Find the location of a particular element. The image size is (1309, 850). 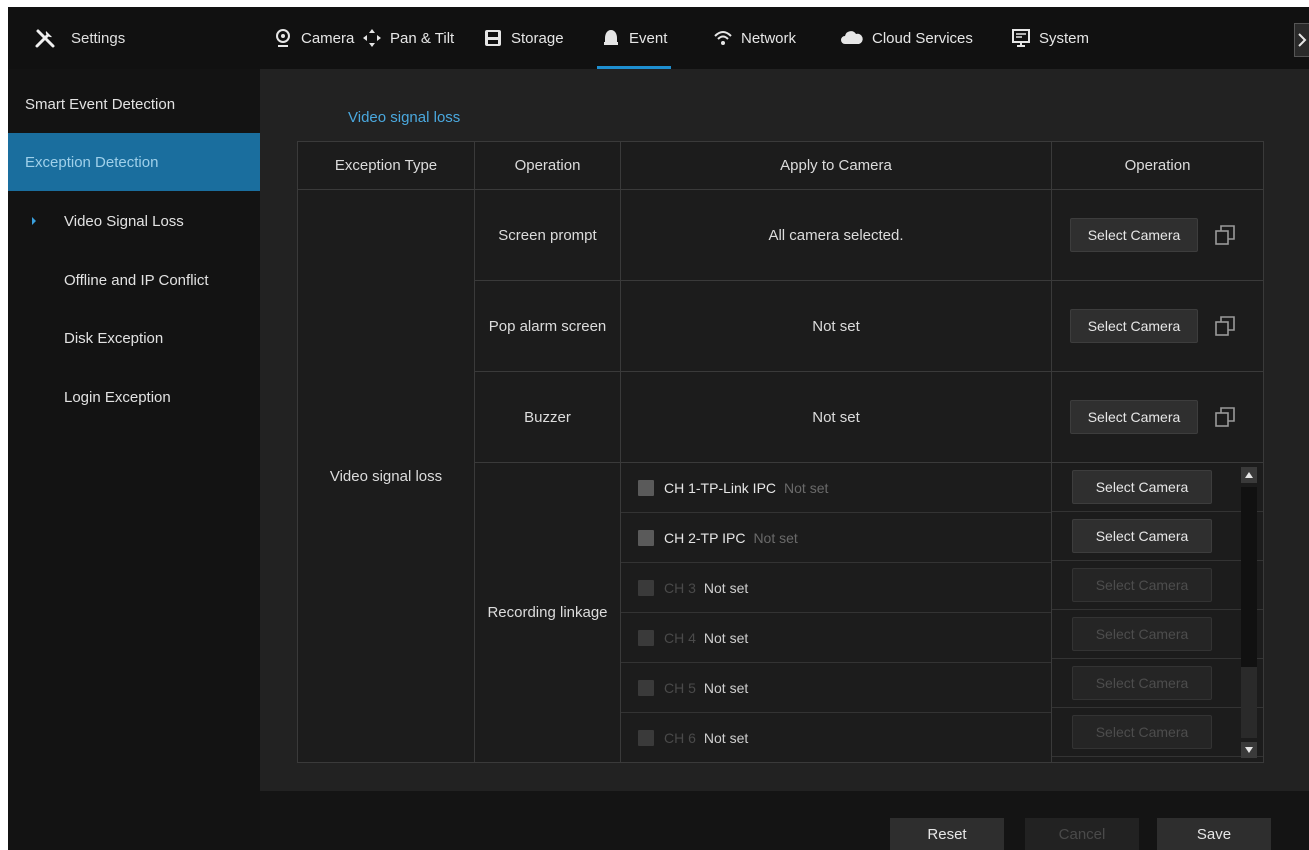

tab-system: System is located at coordinates (1050, 38).